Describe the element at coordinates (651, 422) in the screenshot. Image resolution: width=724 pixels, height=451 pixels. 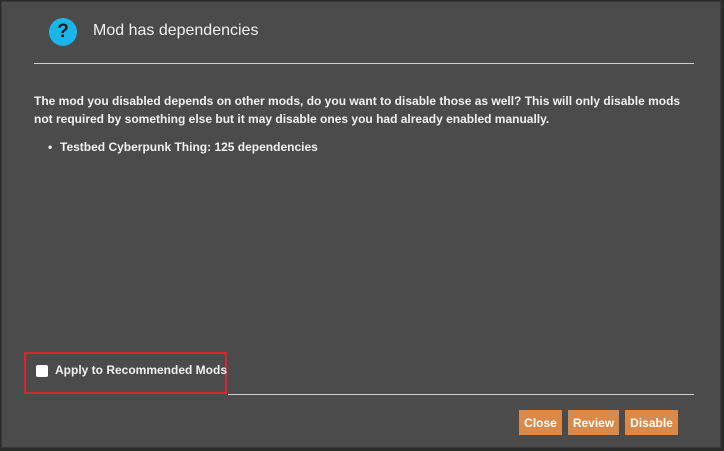
I see `disable-button: Disable` at that location.